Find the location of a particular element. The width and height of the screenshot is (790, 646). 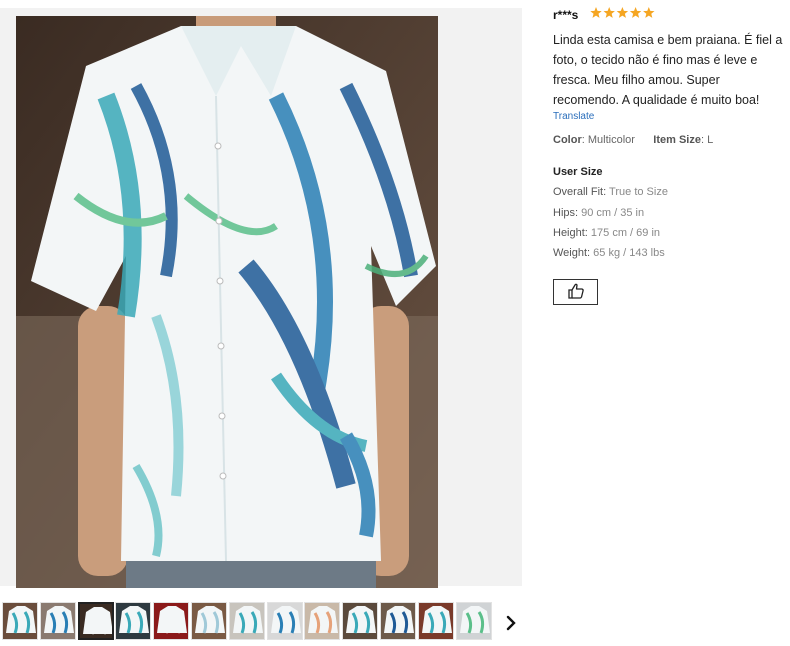

item-size-label: Item Size is located at coordinates (677, 140).